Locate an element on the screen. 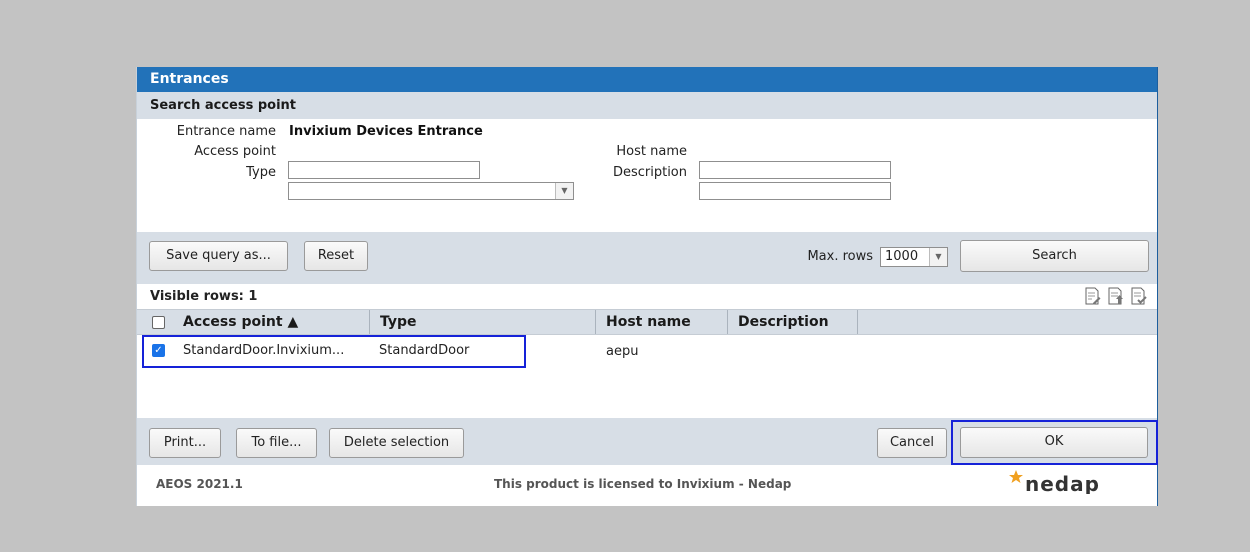 The width and height of the screenshot is (1250, 552). reset-button: Reset is located at coordinates (336, 256).